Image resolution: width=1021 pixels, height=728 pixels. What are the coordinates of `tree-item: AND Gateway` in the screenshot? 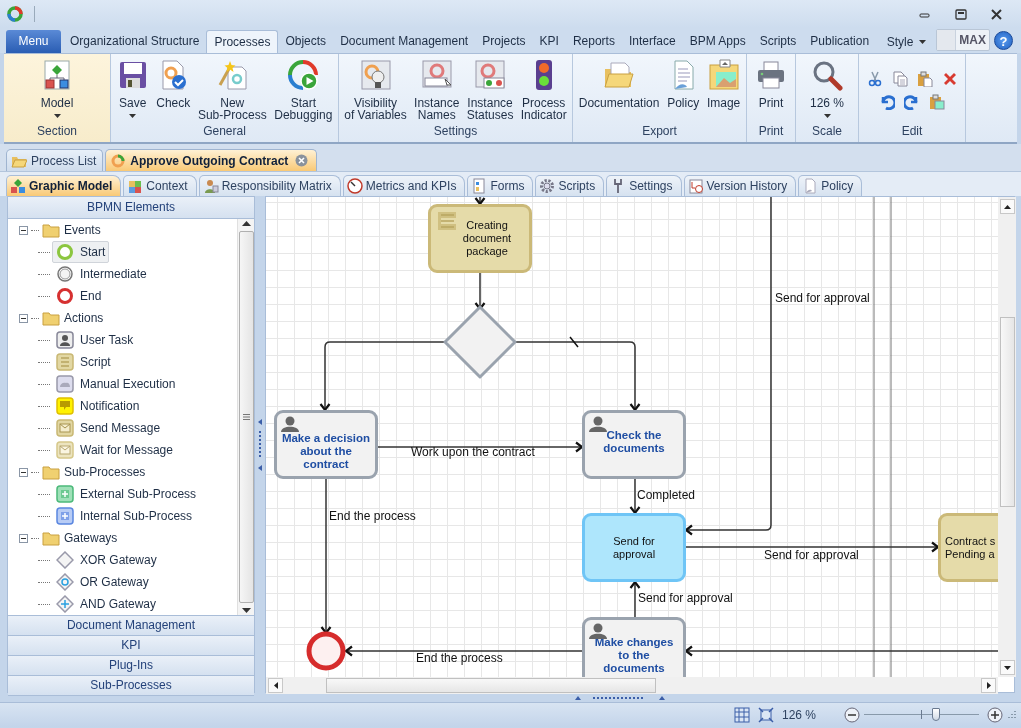 It's located at (106, 604).